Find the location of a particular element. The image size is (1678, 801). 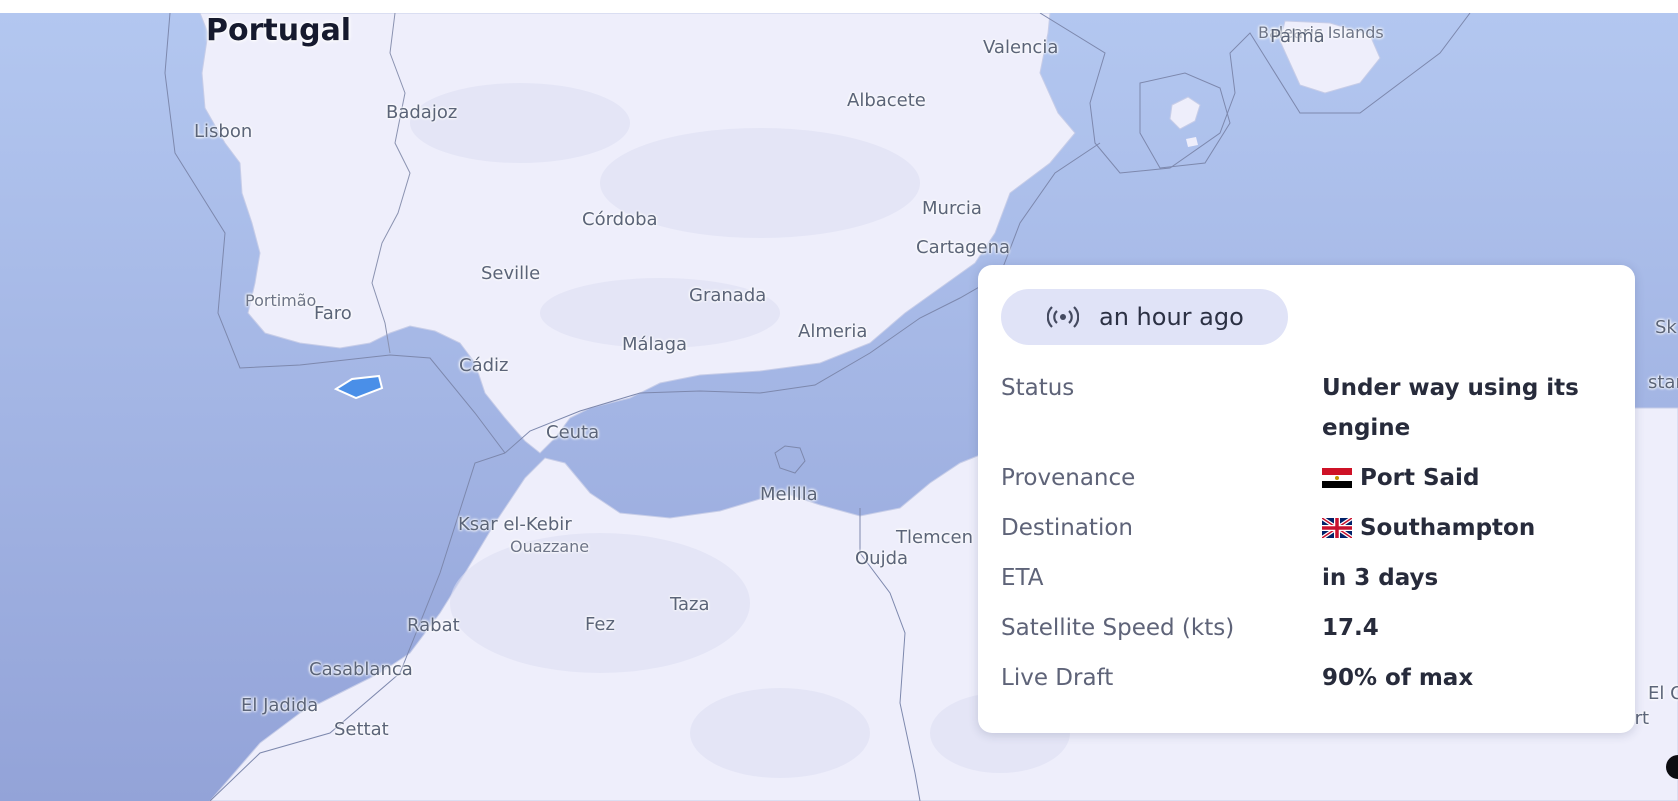

city-label-melilla: Melilla is located at coordinates (789, 494).